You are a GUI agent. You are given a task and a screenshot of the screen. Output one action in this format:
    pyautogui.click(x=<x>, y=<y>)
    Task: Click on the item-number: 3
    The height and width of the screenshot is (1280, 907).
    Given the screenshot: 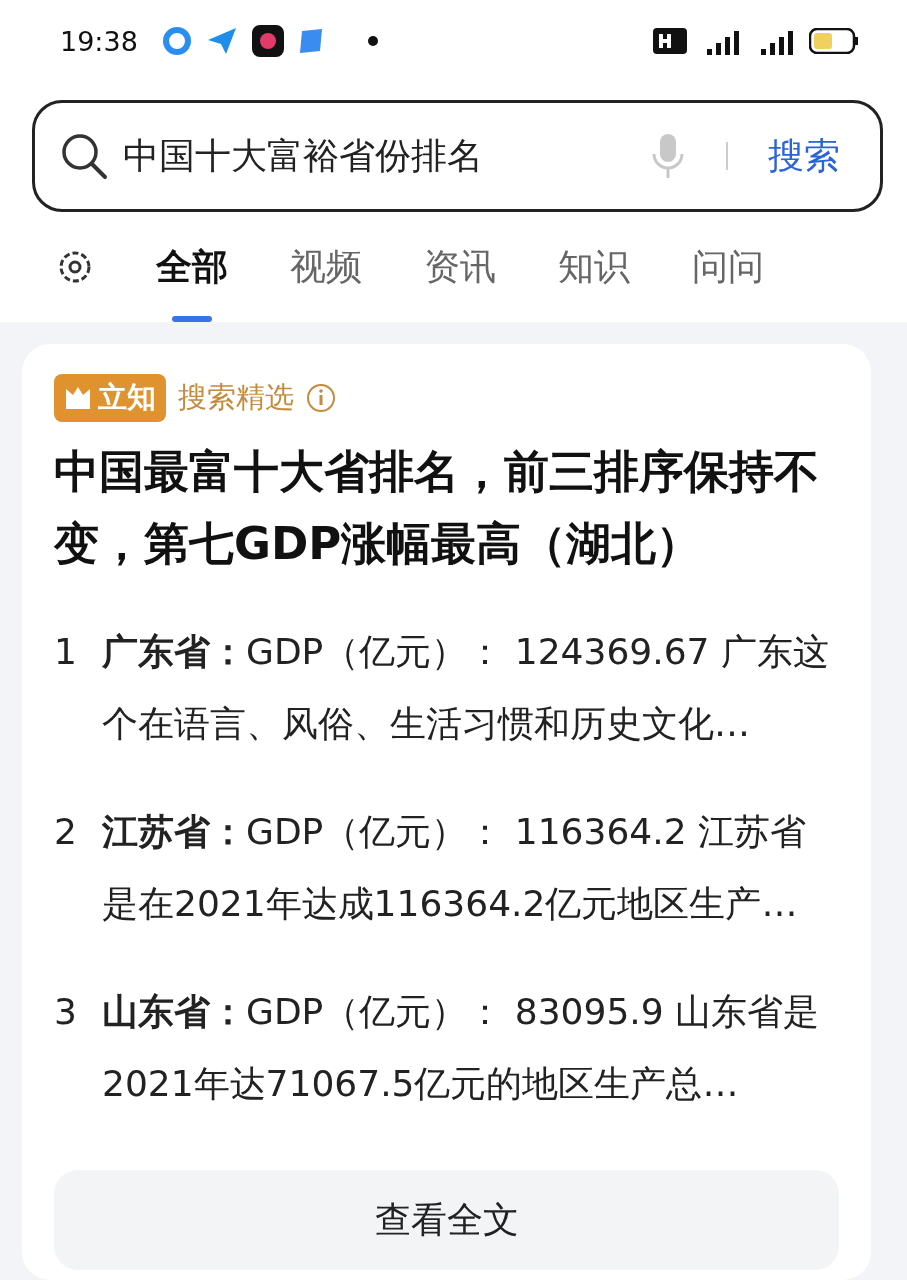 What is the action you would take?
    pyautogui.click(x=66, y=1012)
    